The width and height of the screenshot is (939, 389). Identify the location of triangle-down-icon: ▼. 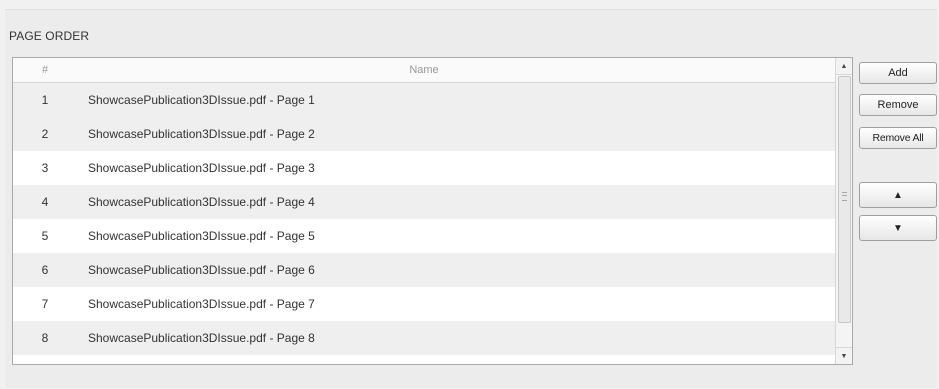
(898, 228).